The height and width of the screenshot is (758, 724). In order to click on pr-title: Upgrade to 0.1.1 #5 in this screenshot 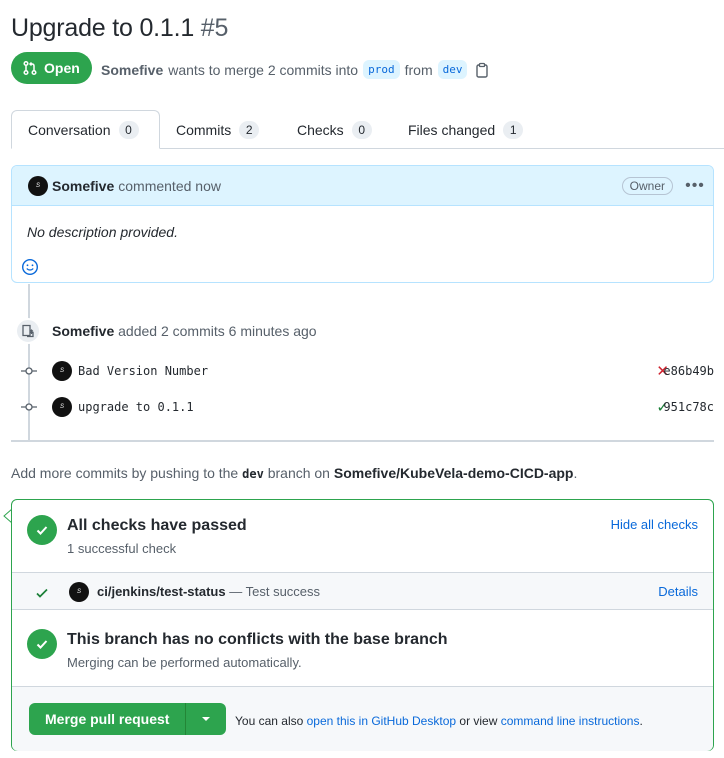, I will do `click(119, 28)`.